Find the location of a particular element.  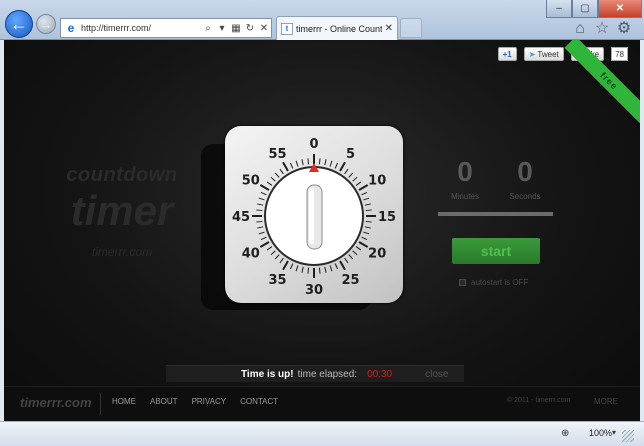

alert-close-link: close is located at coordinates (436, 374).